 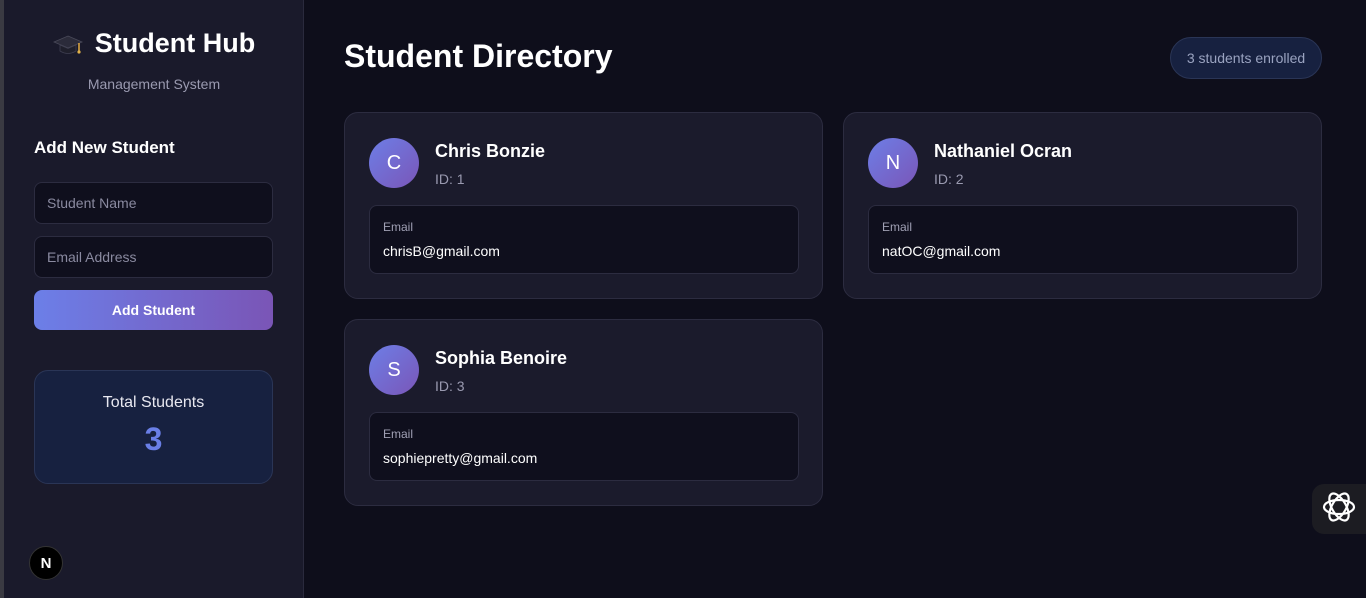 I want to click on student-avatar: S, so click(x=394, y=370).